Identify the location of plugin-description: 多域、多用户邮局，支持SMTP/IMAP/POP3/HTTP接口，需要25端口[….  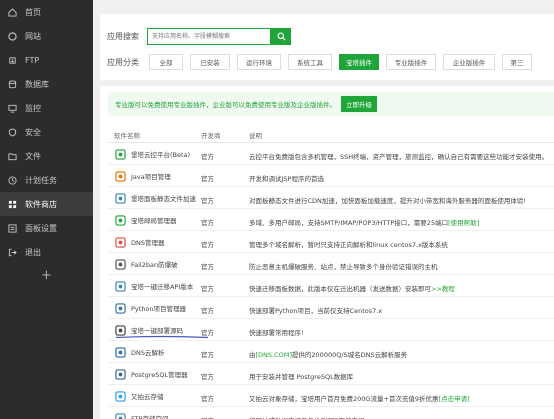
(364, 222).